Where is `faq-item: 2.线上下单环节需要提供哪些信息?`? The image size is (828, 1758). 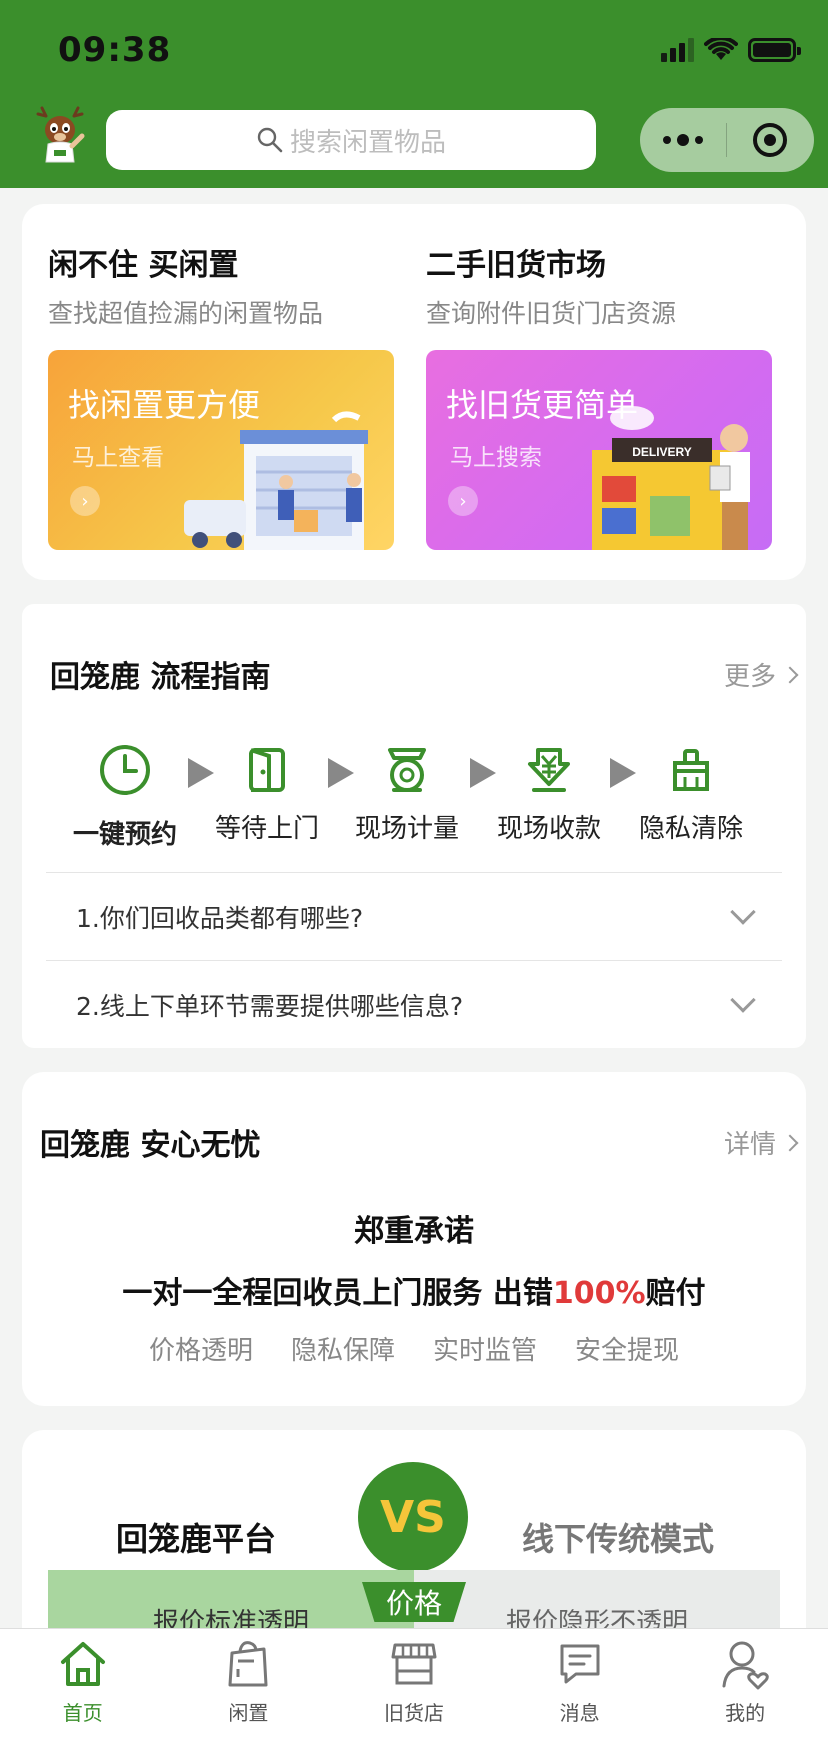
faq-item: 2.线上下单环节需要提供哪些信息? is located at coordinates (414, 1004).